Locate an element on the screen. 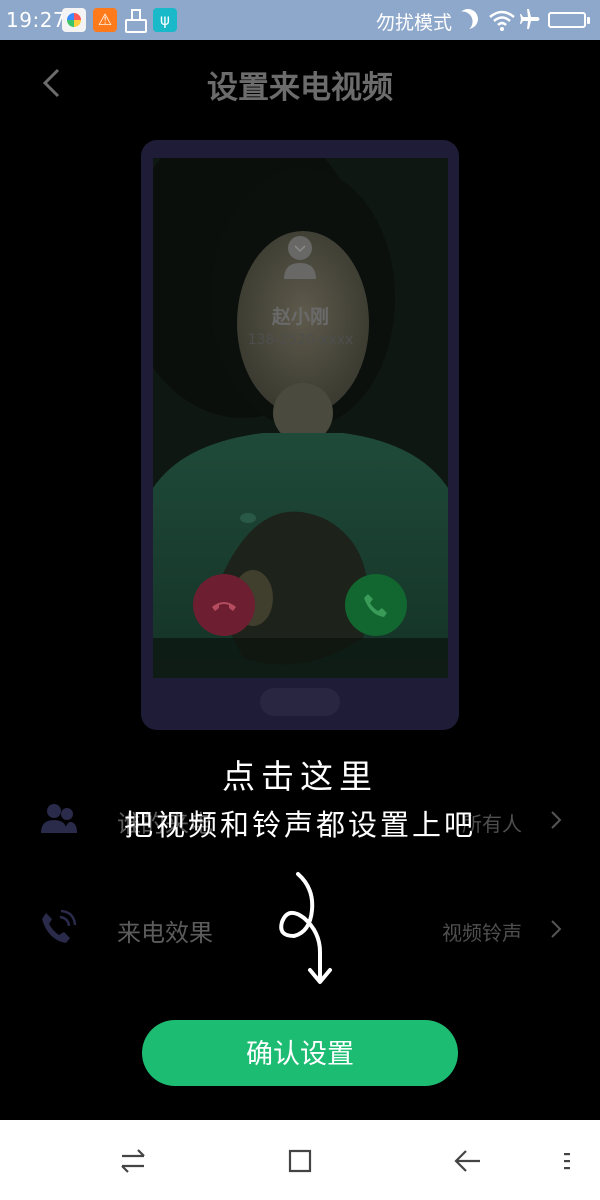 The width and height of the screenshot is (600, 1200). accept-call-button is located at coordinates (376, 605).